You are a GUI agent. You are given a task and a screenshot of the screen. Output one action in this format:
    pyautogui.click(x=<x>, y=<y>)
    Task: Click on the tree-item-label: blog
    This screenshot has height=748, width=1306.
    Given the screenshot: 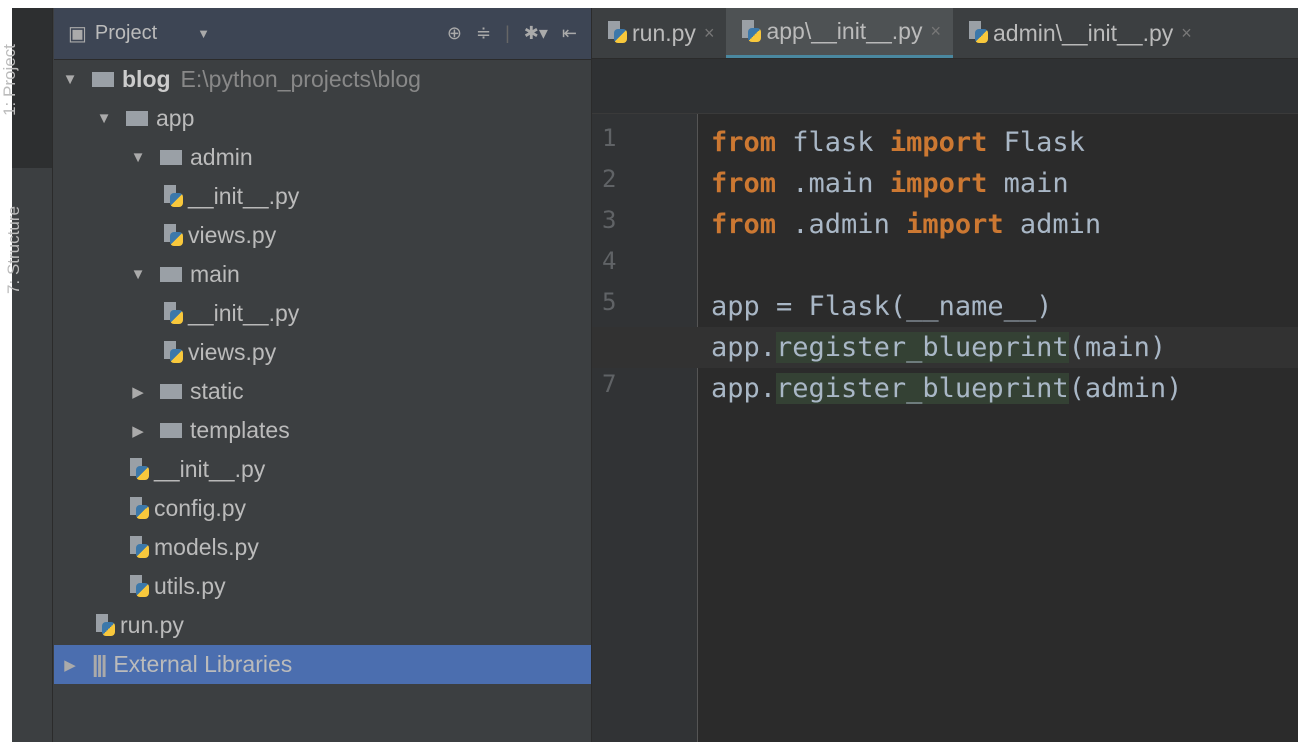 What is the action you would take?
    pyautogui.click(x=146, y=79)
    